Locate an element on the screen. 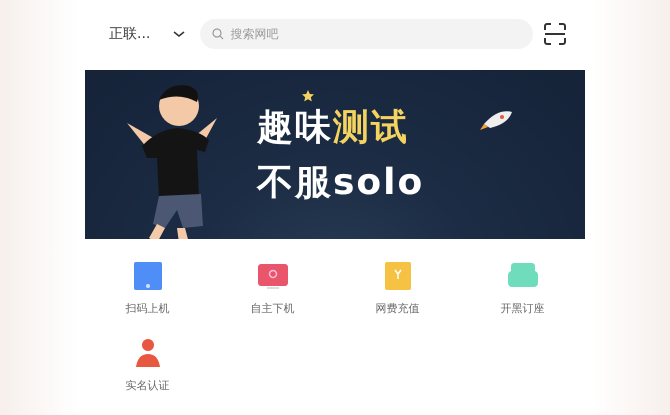 Image resolution: width=670 pixels, height=415 pixels. shortcut-label: 网费充值 is located at coordinates (398, 308).